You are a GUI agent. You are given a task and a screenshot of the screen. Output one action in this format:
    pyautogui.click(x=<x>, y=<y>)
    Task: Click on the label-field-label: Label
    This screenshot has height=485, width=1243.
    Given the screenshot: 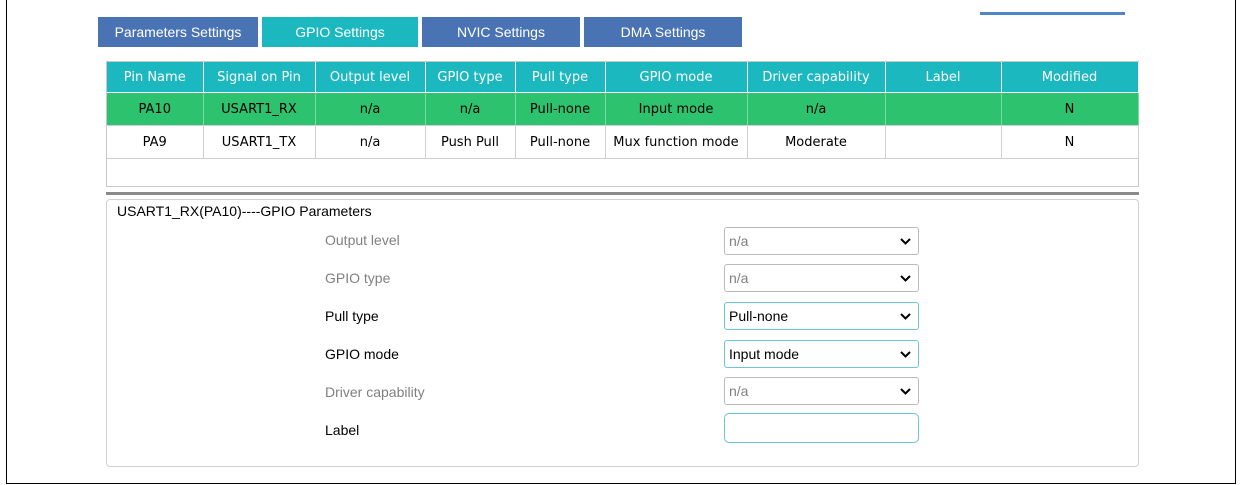 What is the action you would take?
    pyautogui.click(x=342, y=430)
    